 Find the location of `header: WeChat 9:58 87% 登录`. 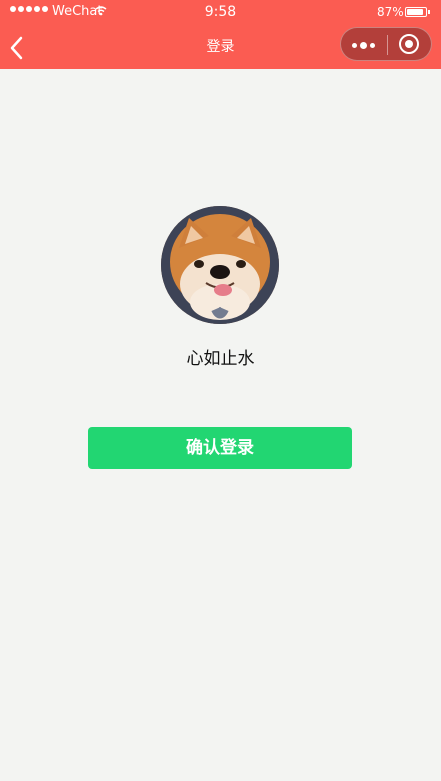

header: WeChat 9:58 87% 登录 is located at coordinates (220, 34).